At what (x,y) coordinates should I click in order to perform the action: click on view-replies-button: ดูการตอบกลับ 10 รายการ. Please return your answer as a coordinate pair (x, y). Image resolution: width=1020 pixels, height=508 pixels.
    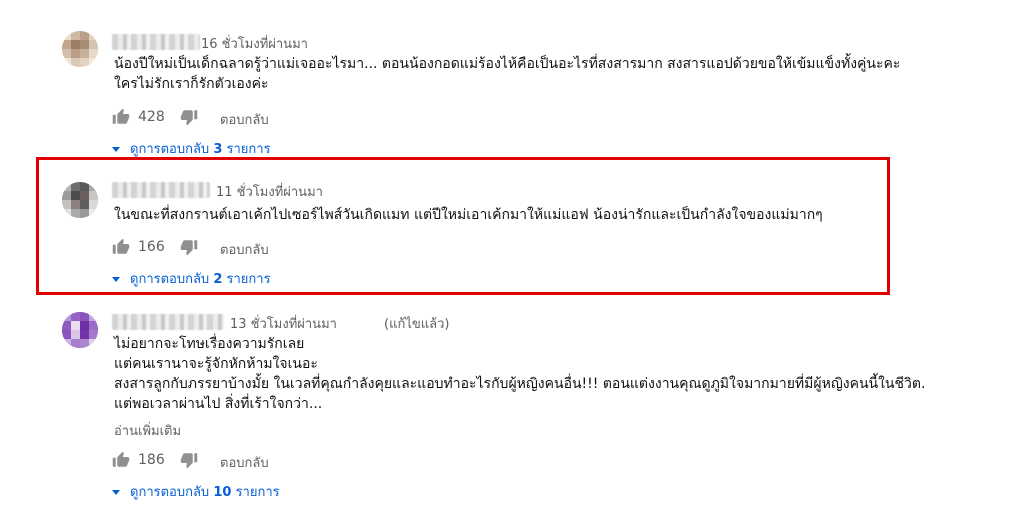
    Looking at the image, I should click on (196, 491).